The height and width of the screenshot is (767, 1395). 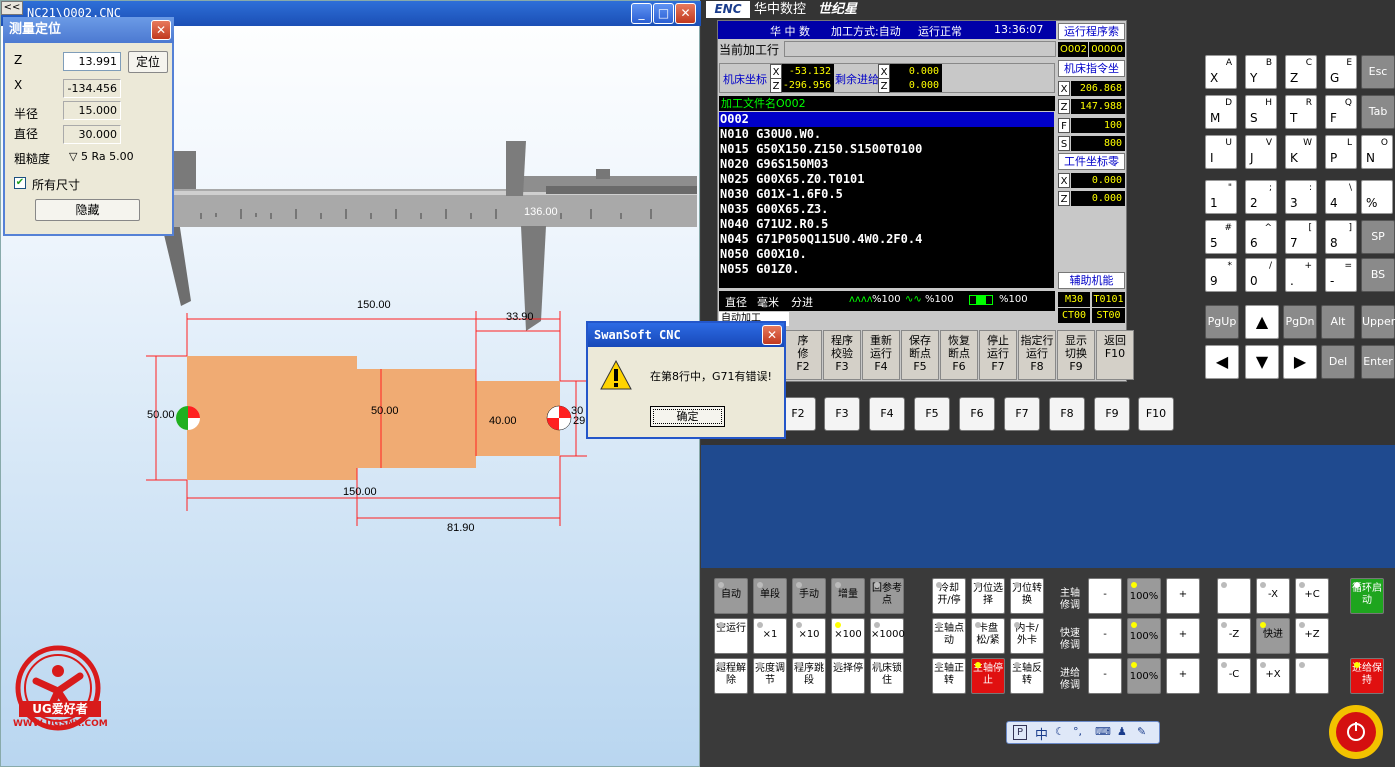 What do you see at coordinates (1060, 731) in the screenshot?
I see `ime-halfwidth-icon: ☾` at bounding box center [1060, 731].